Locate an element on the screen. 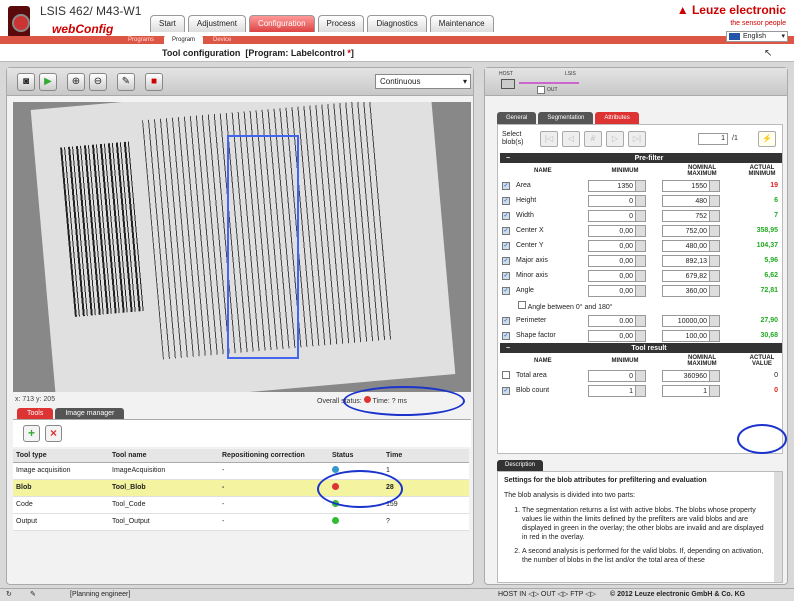 This screenshot has height=601, width=794. max-stepper: 480 is located at coordinates (691, 200).